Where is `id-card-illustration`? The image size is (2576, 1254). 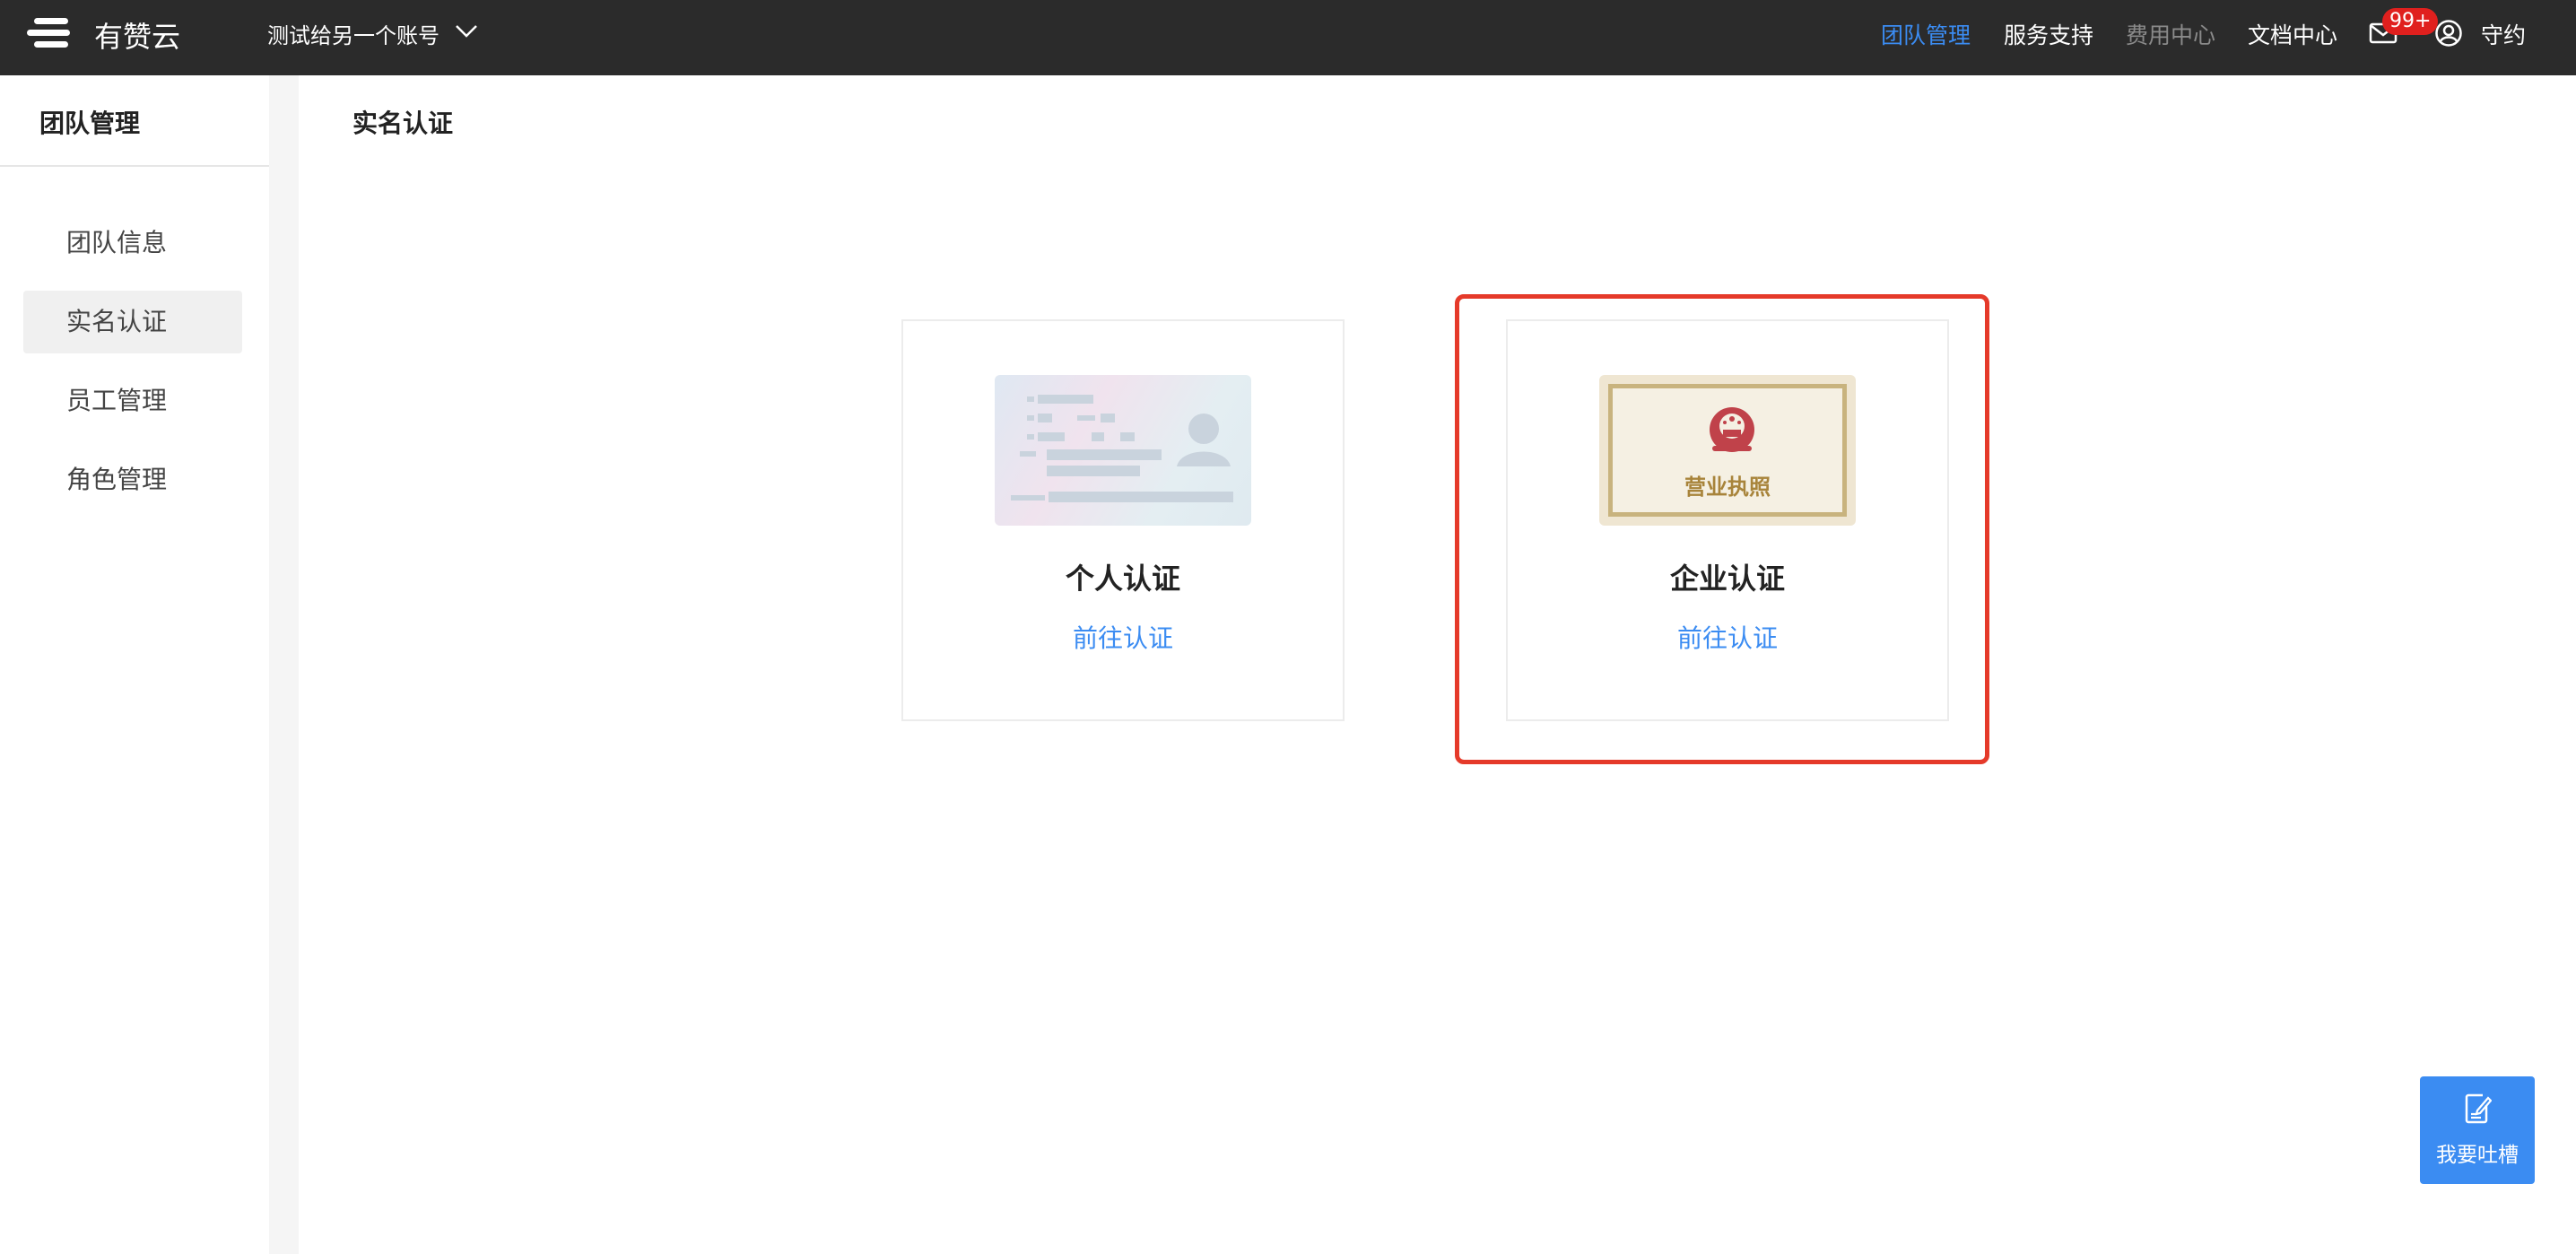 id-card-illustration is located at coordinates (1123, 450).